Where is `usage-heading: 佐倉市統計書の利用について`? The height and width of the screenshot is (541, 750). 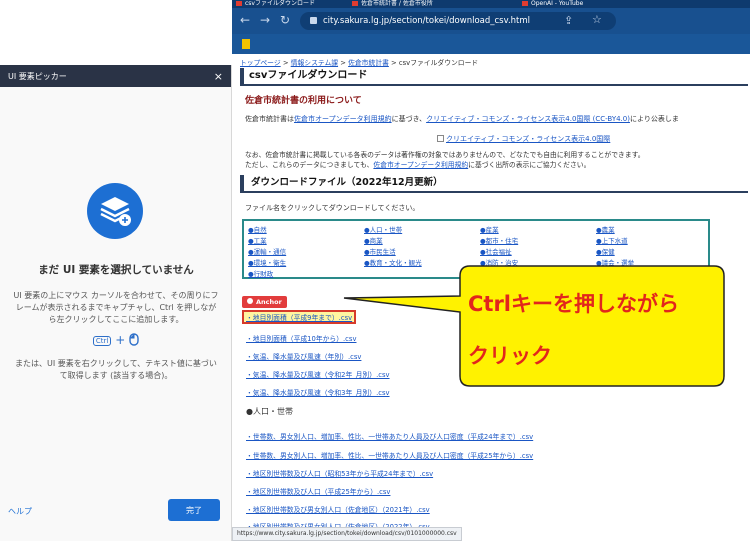 usage-heading: 佐倉市統計書の利用について is located at coordinates (303, 101).